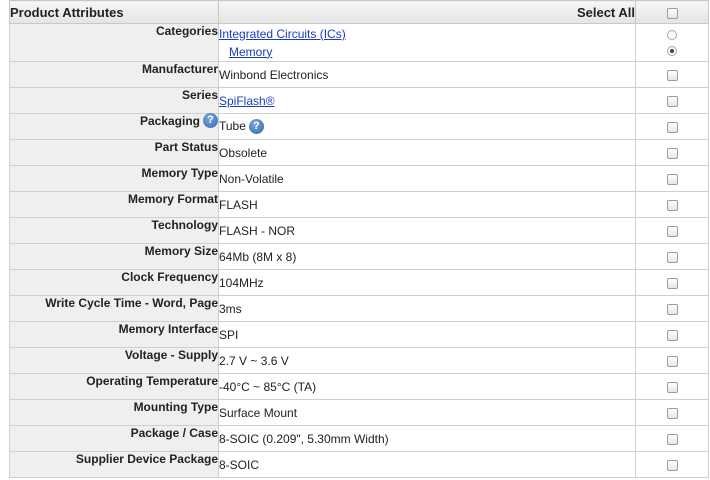  I want to click on table-row-supplier-device-package: Supplier Device Package 8-SOIC, so click(359, 464).